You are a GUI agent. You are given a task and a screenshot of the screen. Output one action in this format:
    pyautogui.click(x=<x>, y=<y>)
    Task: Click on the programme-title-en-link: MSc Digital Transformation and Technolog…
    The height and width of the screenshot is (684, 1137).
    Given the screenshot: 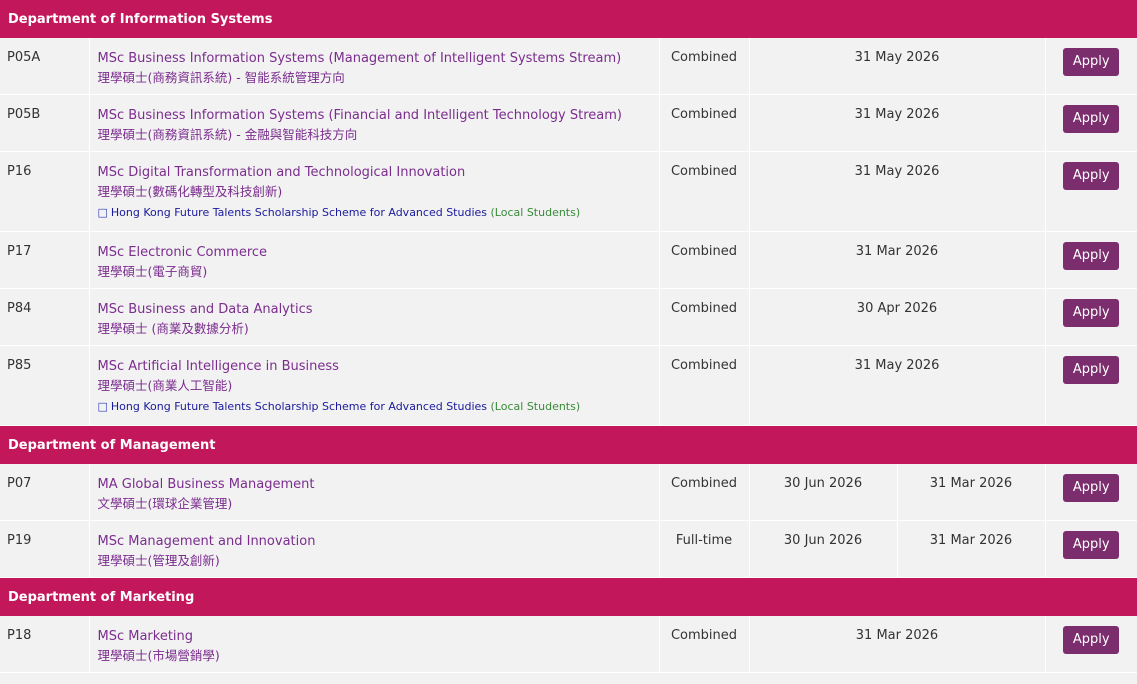 What is the action you would take?
    pyautogui.click(x=378, y=173)
    